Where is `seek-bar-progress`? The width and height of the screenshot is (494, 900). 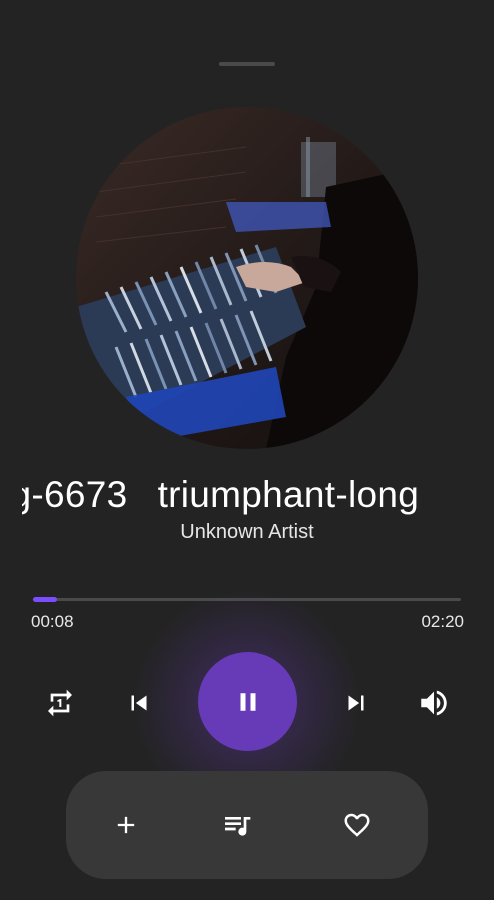 seek-bar-progress is located at coordinates (45, 599).